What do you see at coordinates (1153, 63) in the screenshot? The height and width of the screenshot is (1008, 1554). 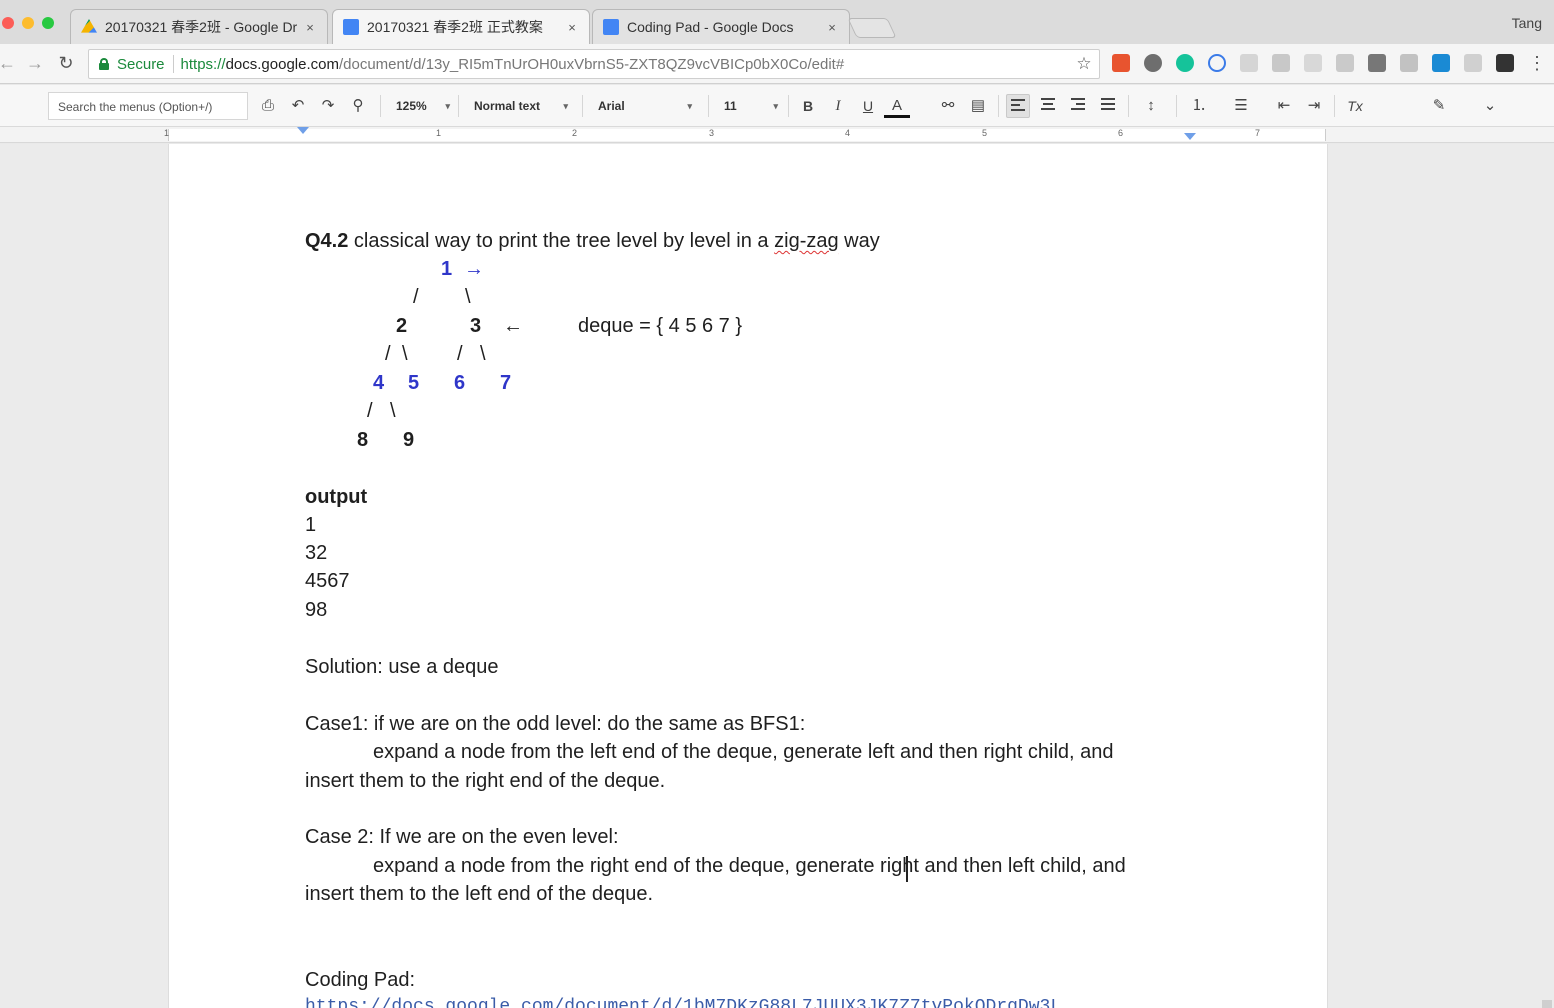 I see `extension-icon-evernote` at bounding box center [1153, 63].